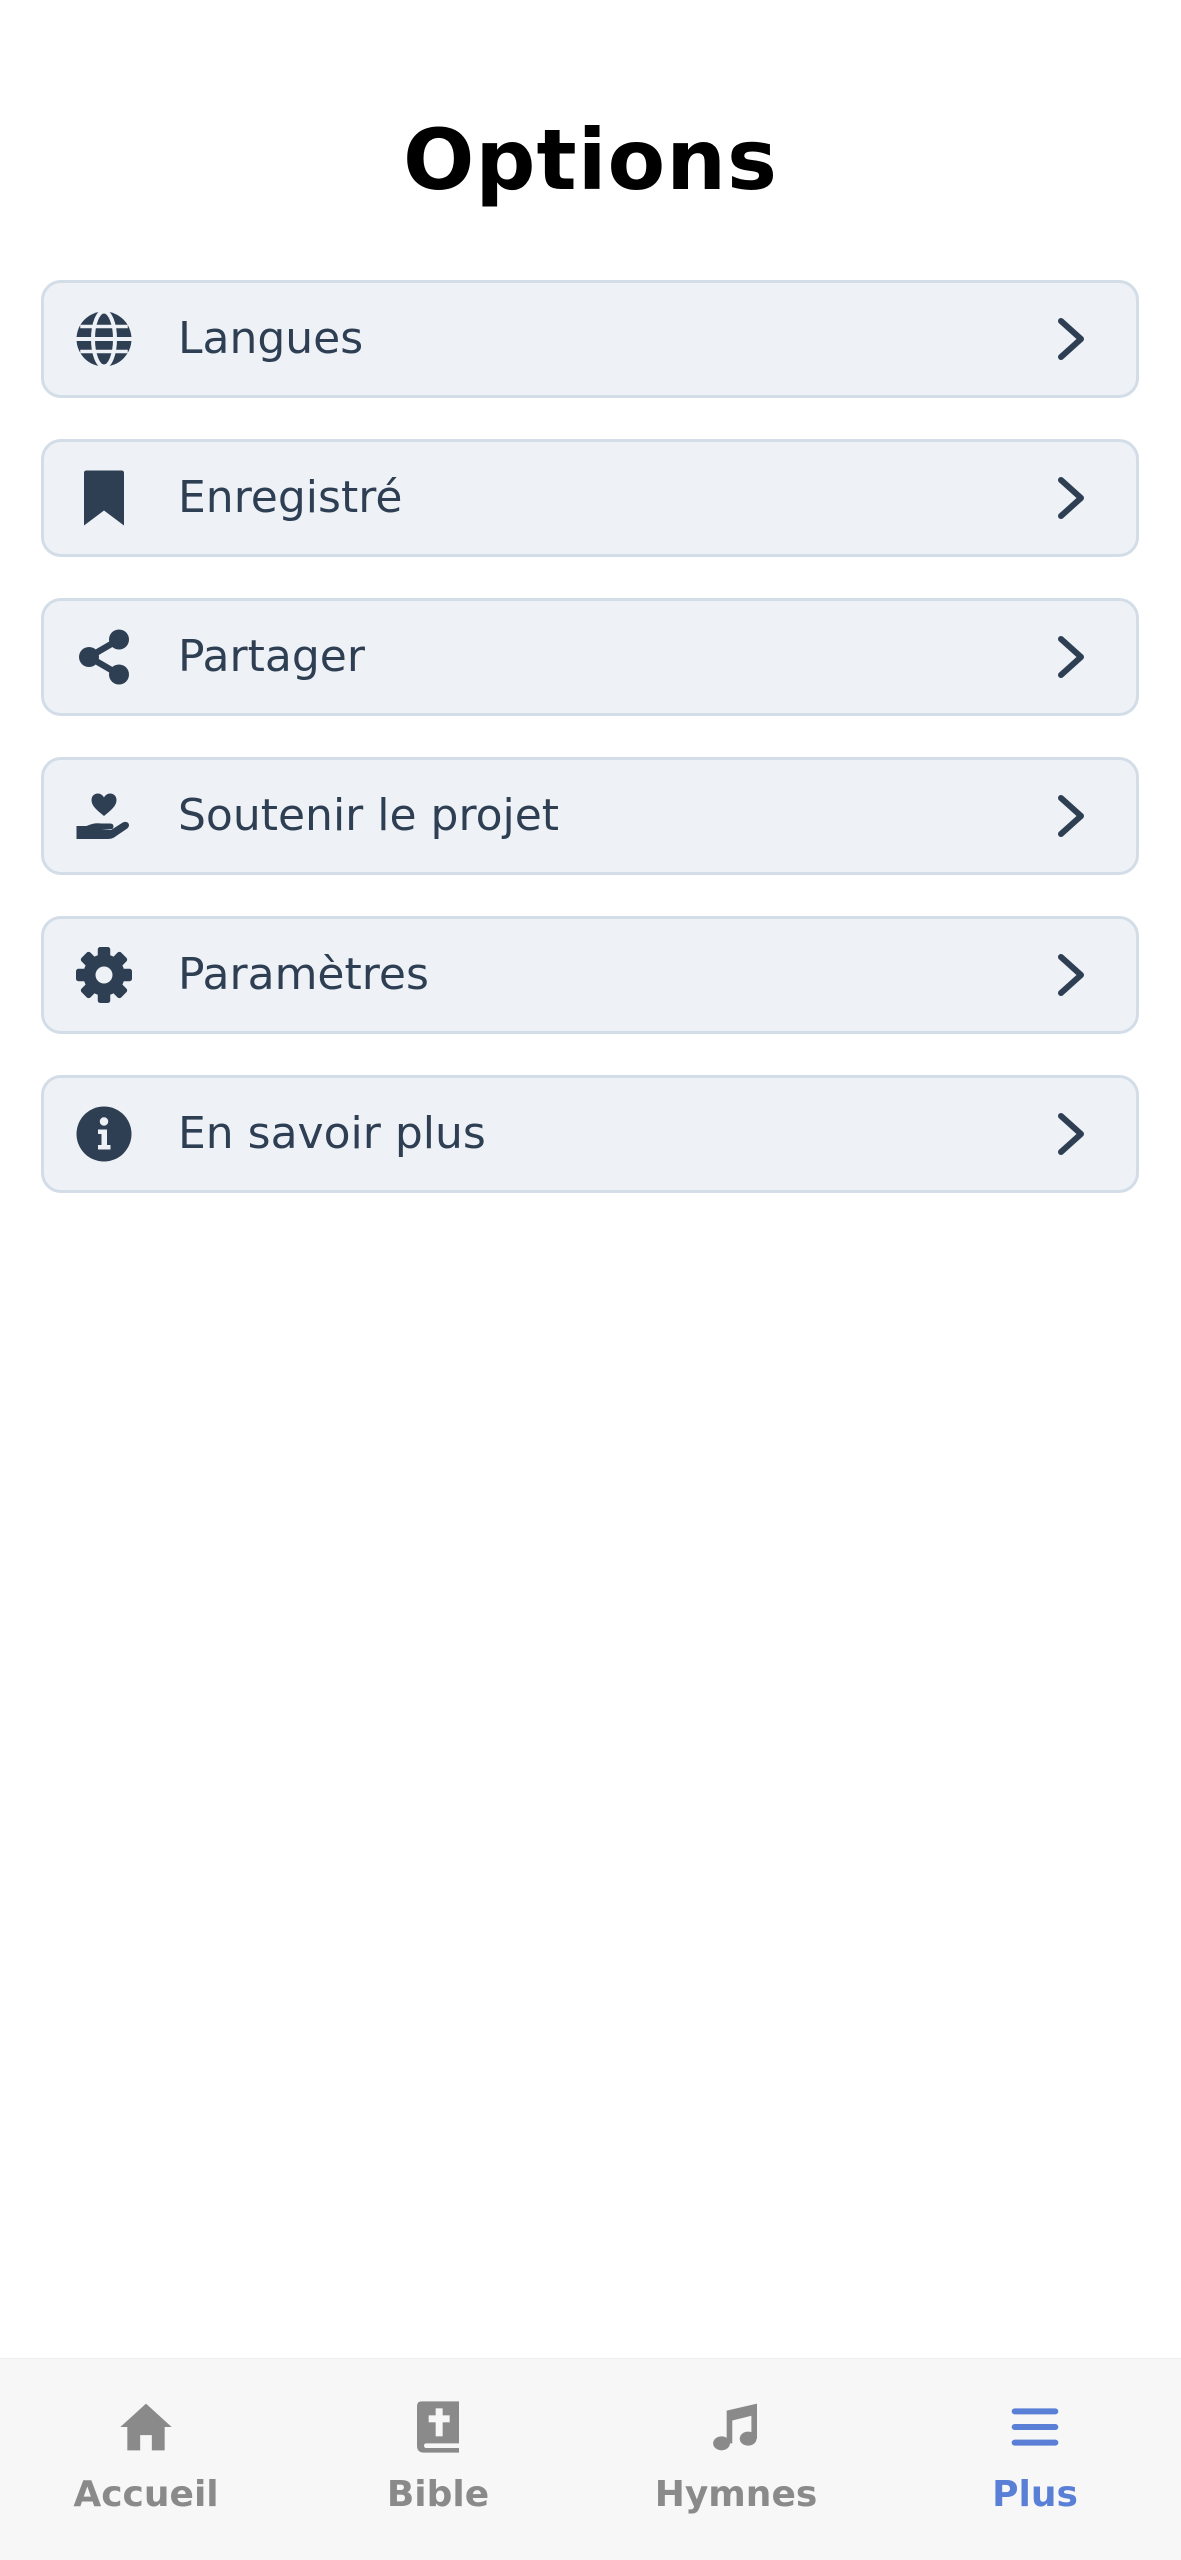  I want to click on nav-label: Plus, so click(1035, 2494).